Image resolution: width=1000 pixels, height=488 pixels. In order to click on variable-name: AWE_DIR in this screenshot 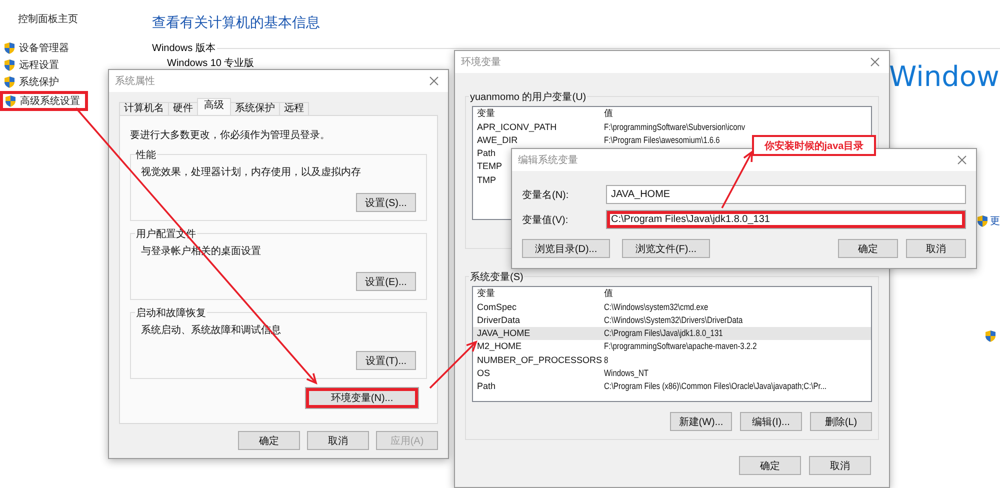, I will do `click(497, 139)`.